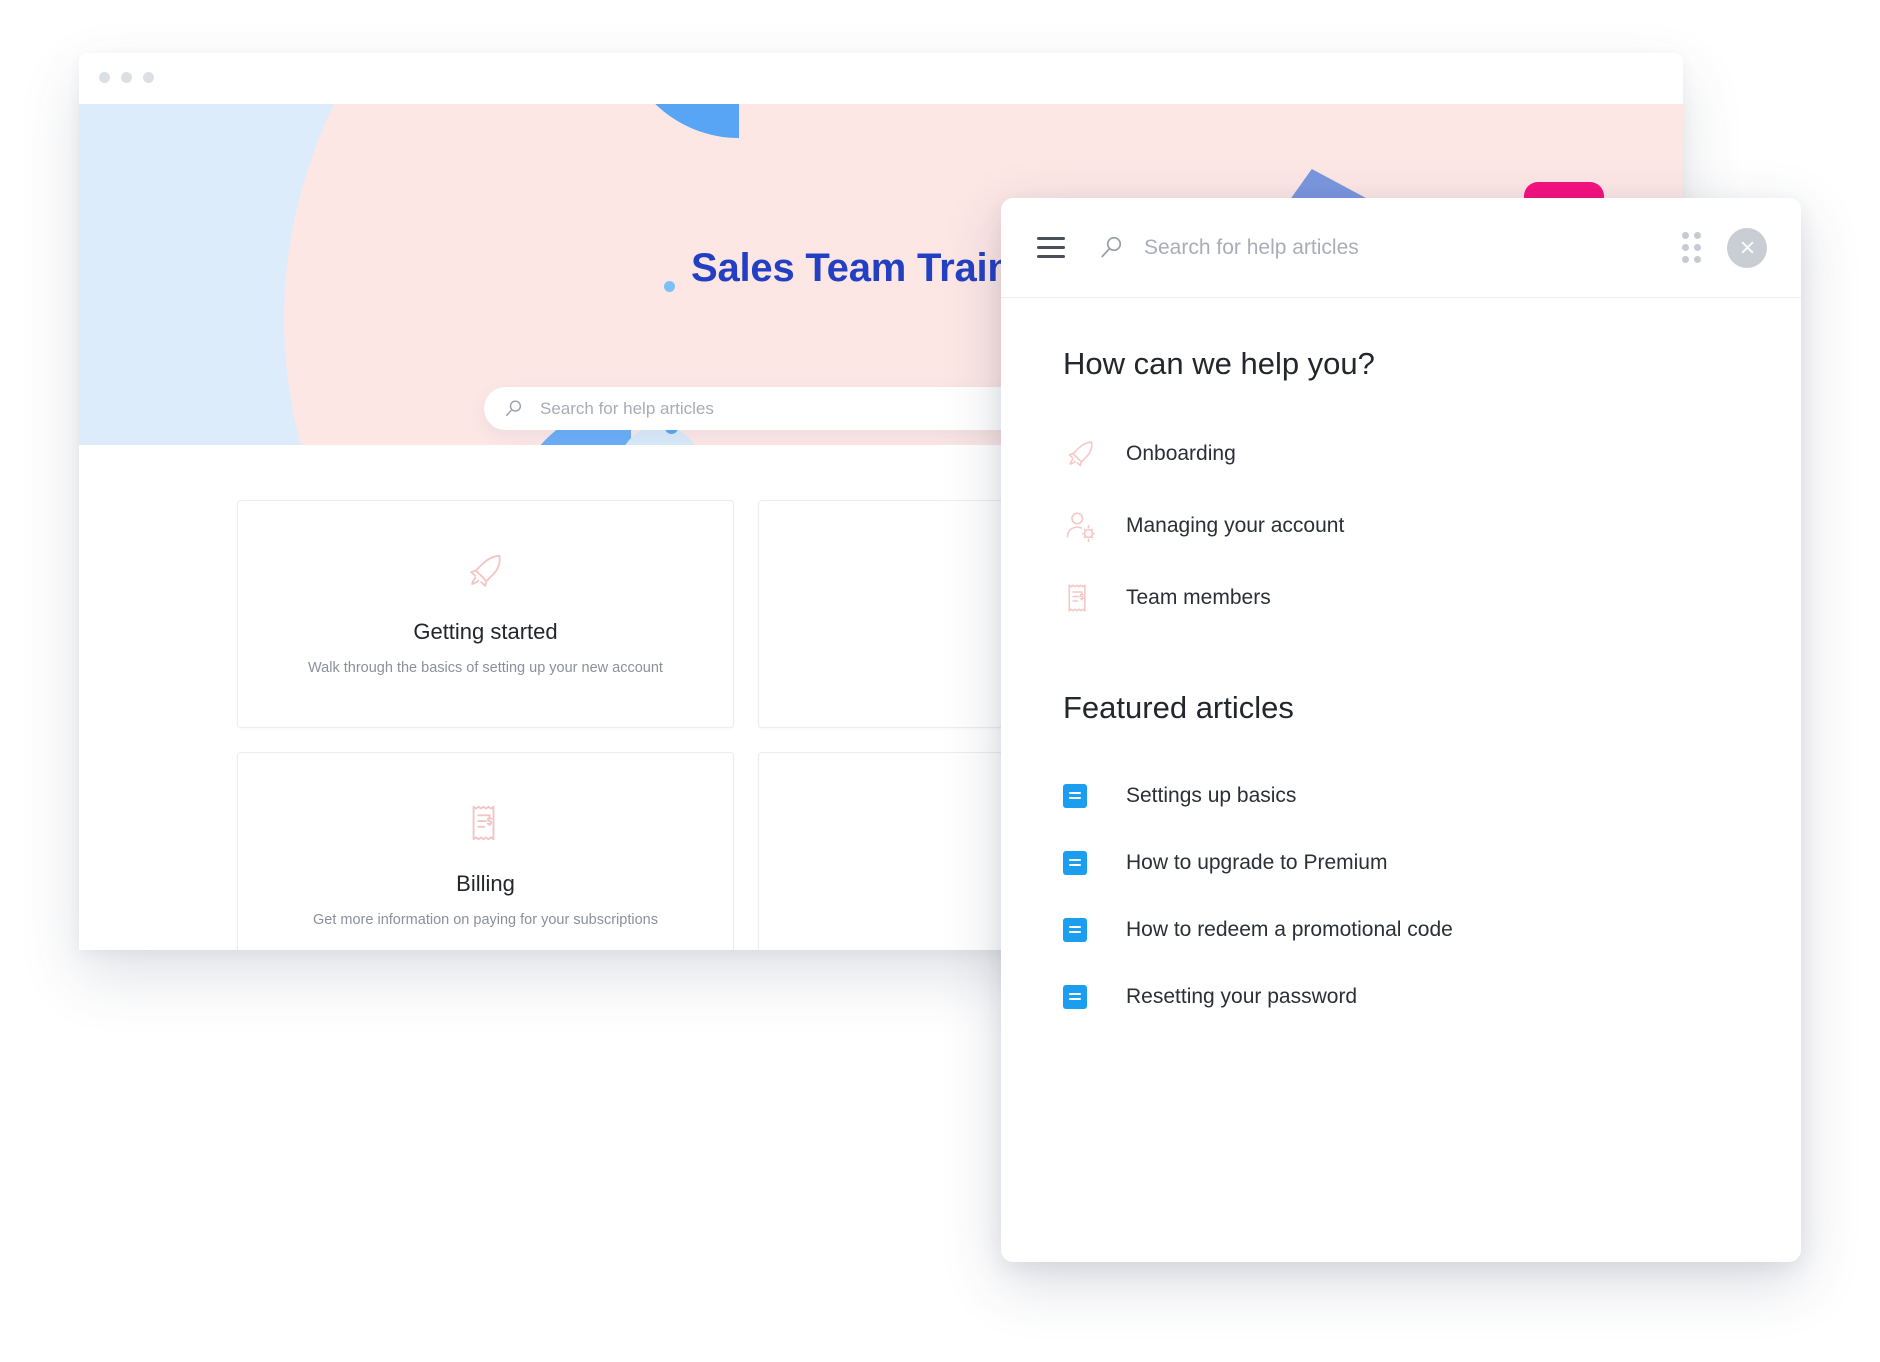 This screenshot has width=1880, height=1362. I want to click on featured-articles-heading: Featured articles, so click(1178, 707).